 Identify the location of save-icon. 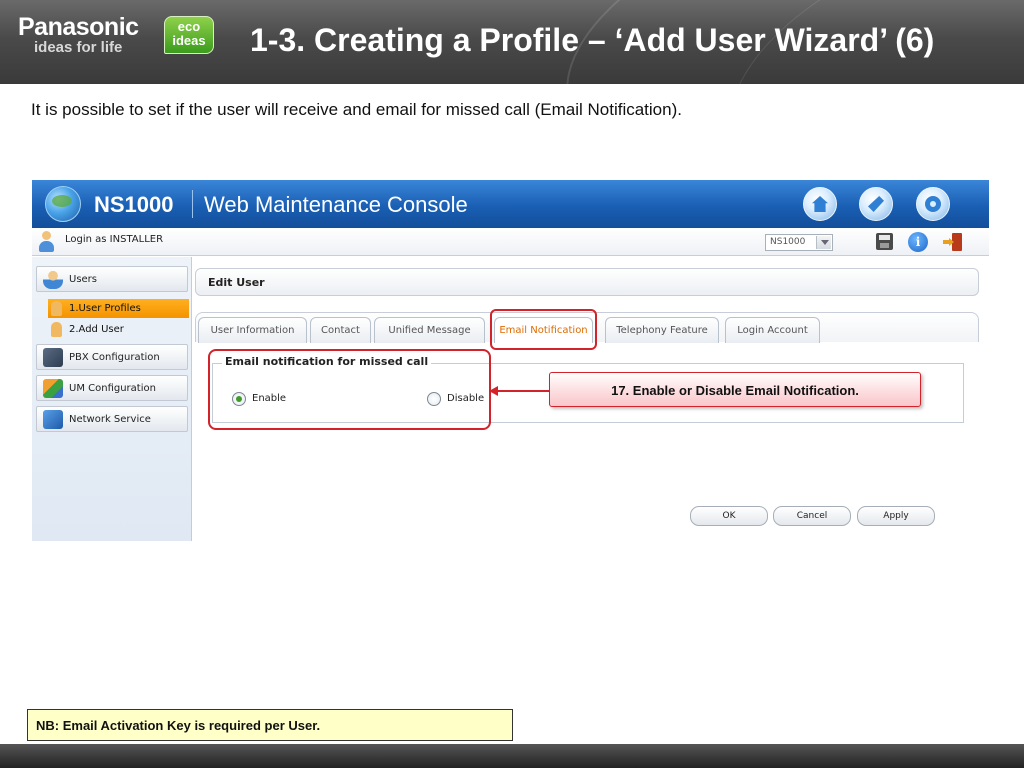
(884, 241).